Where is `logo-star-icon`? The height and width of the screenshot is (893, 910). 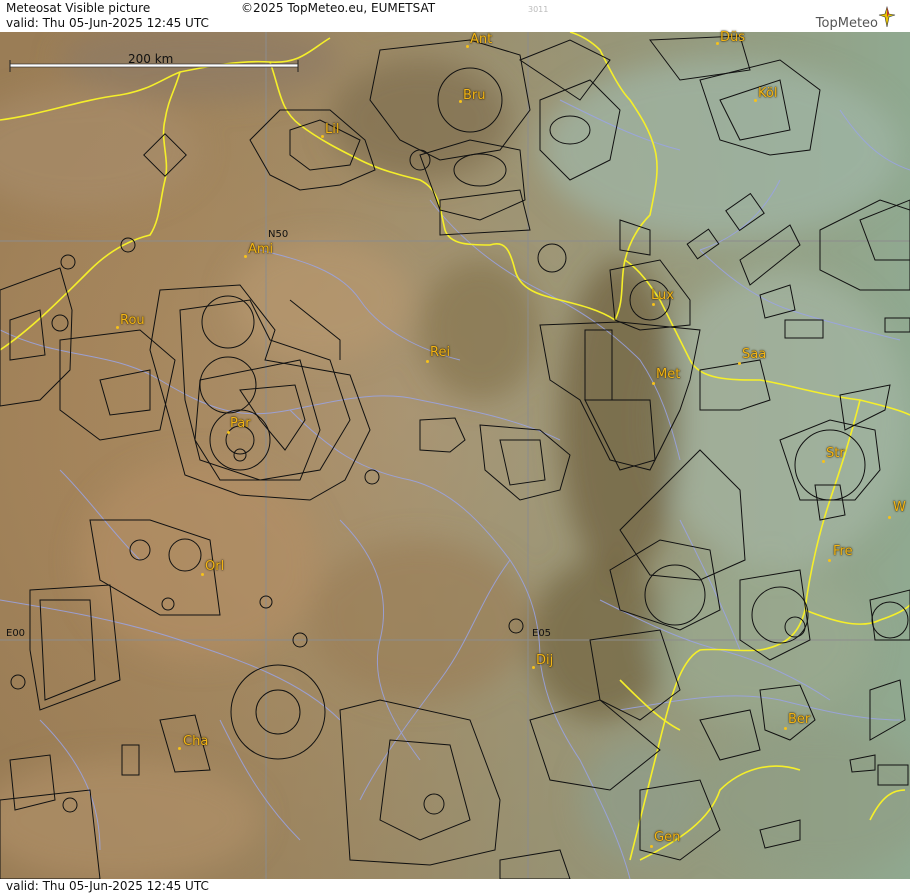
logo-star-icon is located at coordinates (887, 17).